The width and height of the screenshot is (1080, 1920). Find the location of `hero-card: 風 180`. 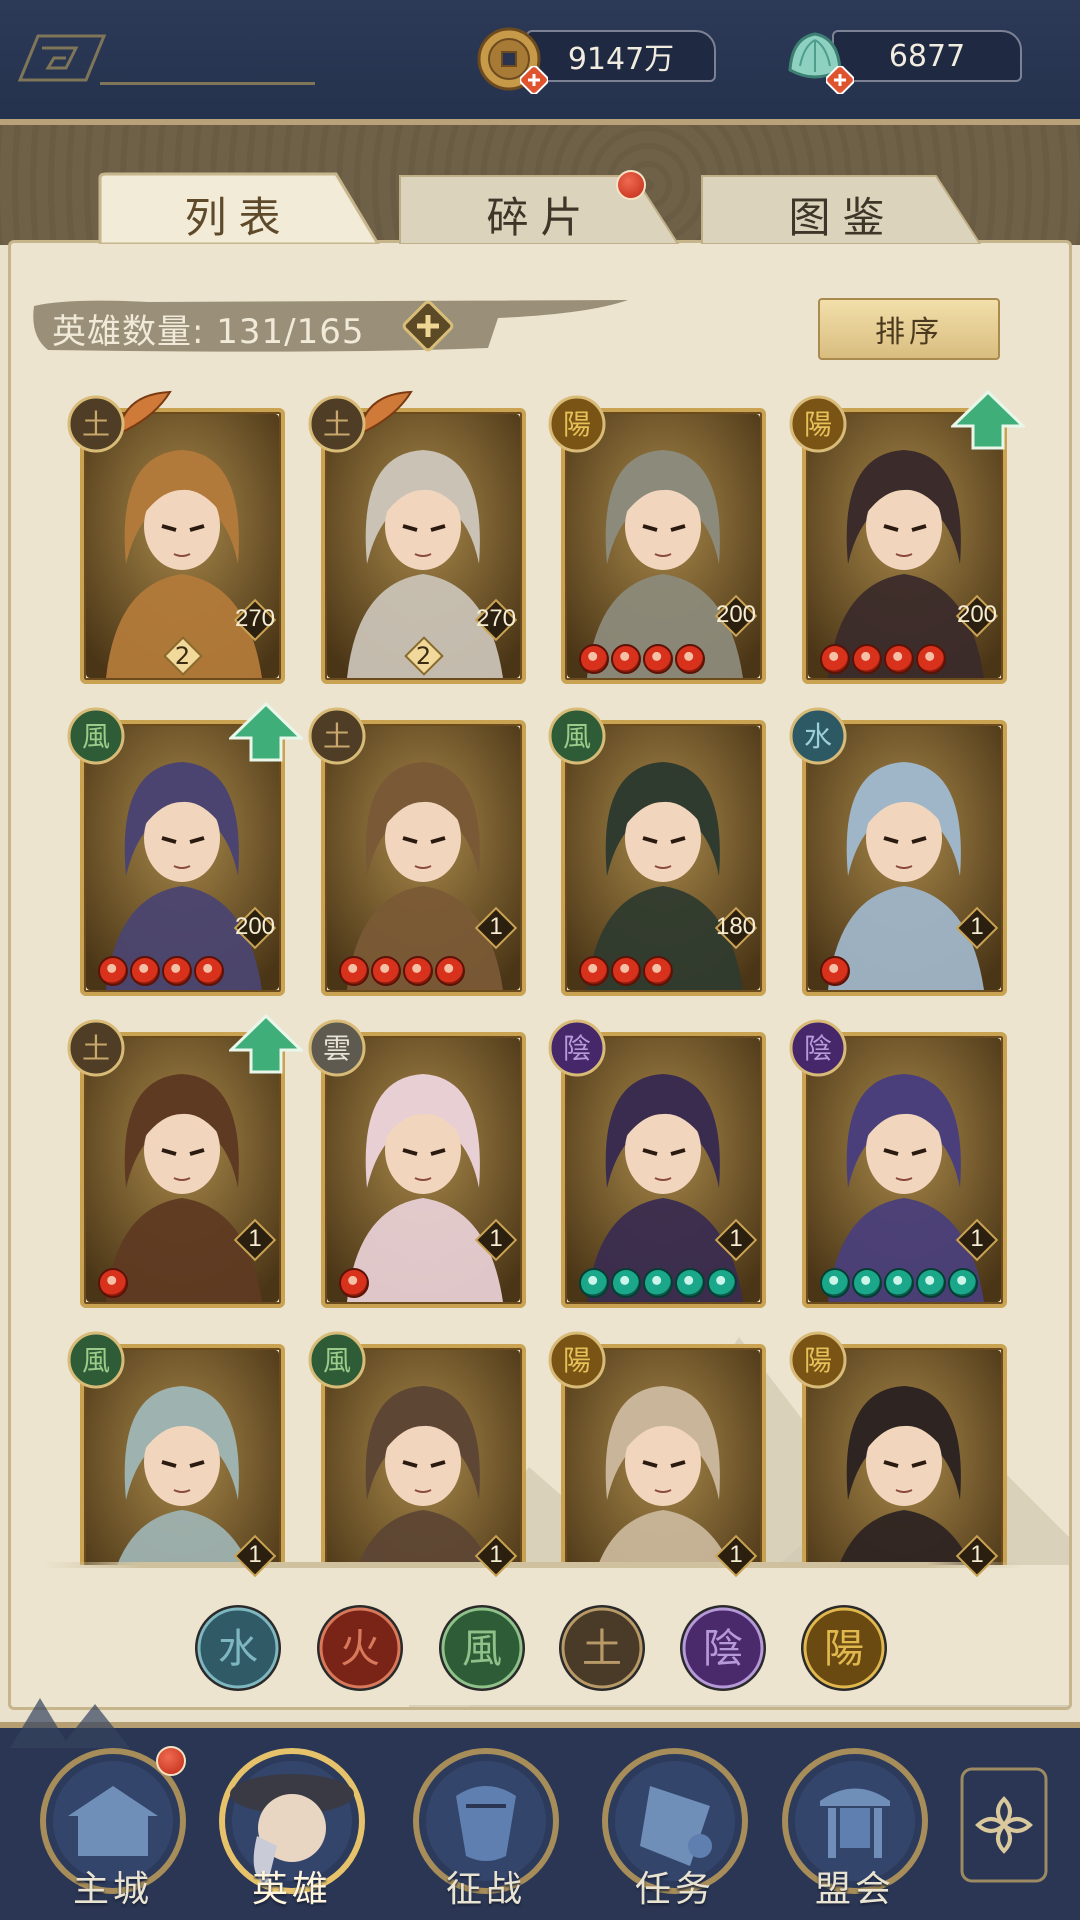

hero-card: 風 180 is located at coordinates (657, 851).